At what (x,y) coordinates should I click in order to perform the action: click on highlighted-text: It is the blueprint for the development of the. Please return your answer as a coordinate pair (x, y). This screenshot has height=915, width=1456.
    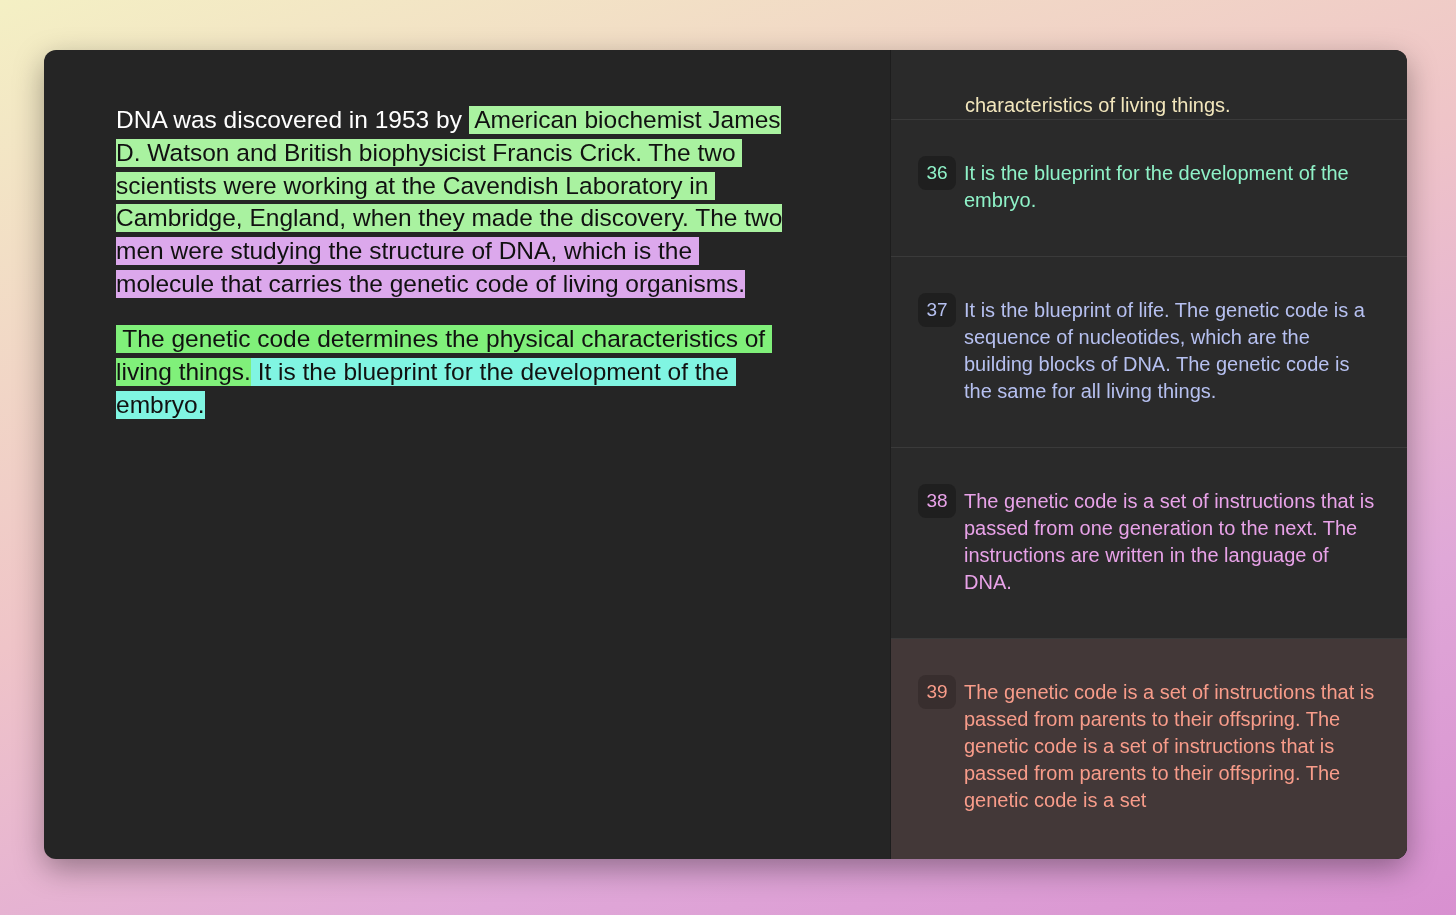
    Looking at the image, I should click on (493, 372).